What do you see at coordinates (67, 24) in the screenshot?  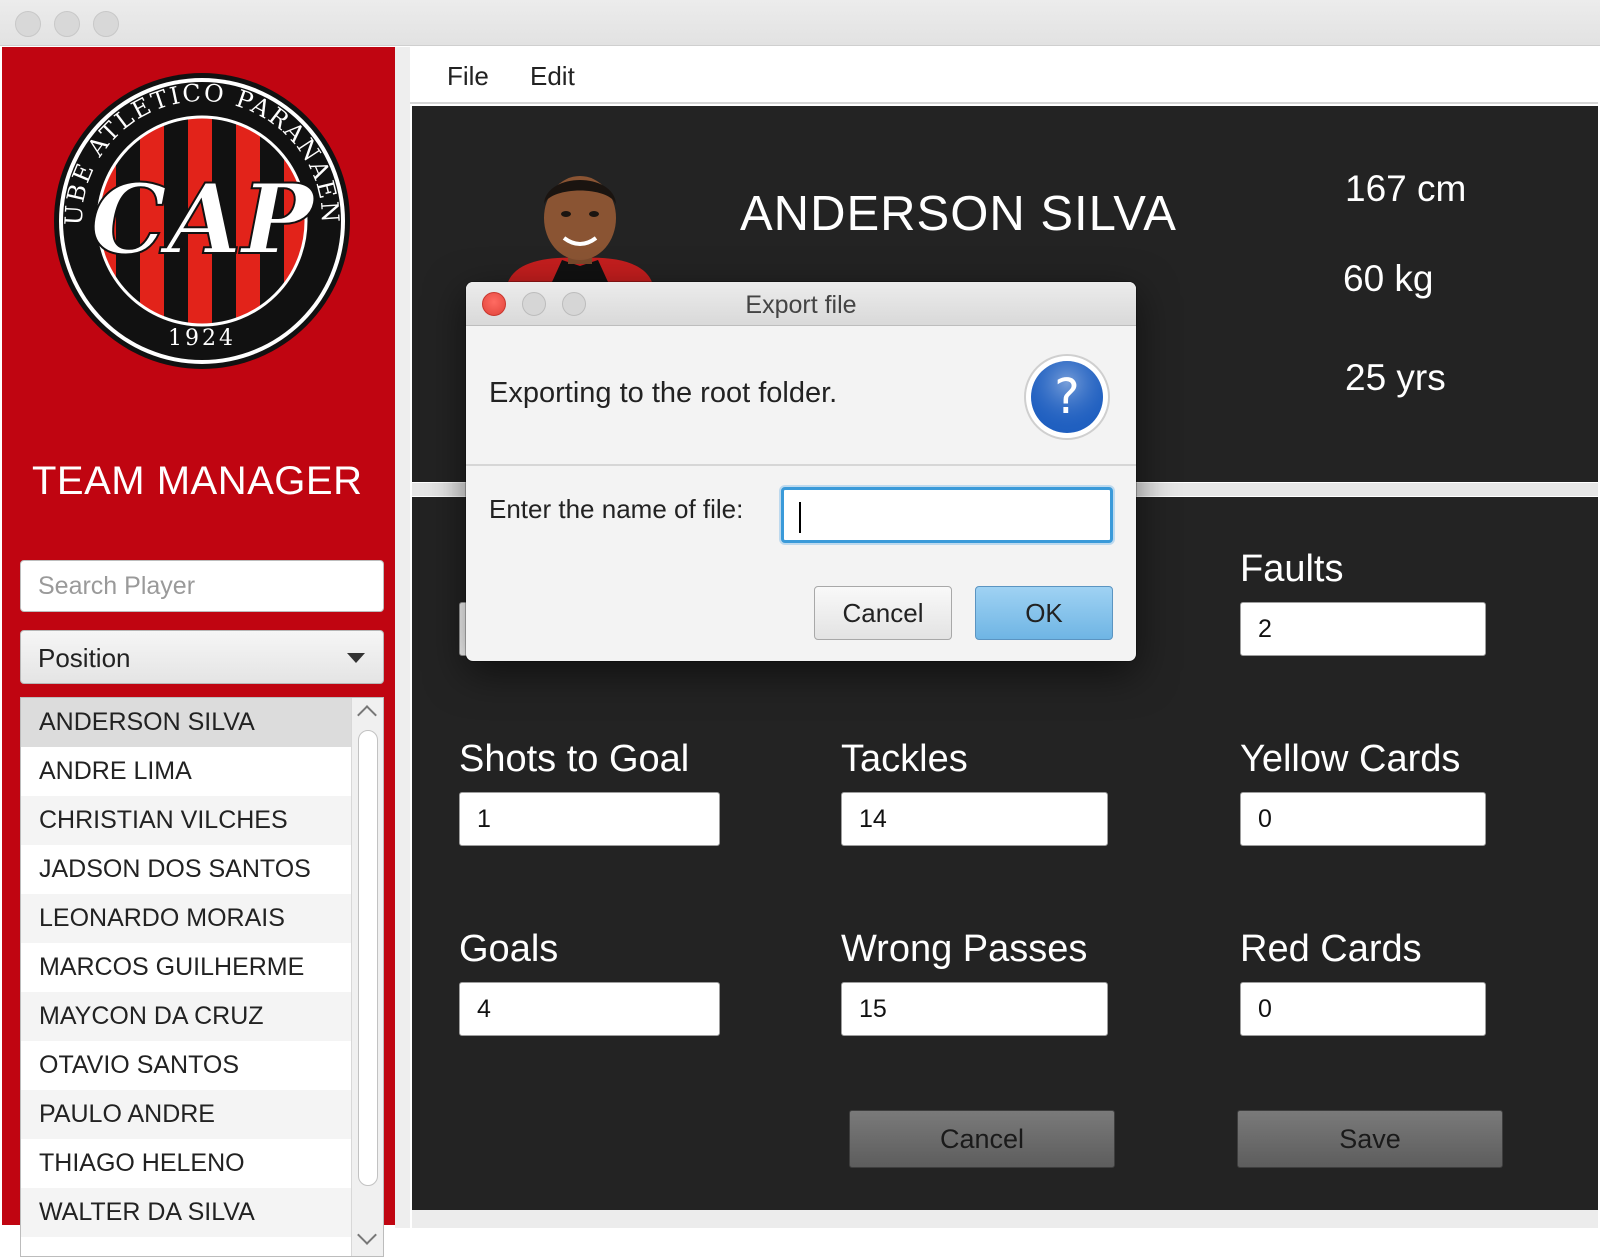 I see `window-minimize-button` at bounding box center [67, 24].